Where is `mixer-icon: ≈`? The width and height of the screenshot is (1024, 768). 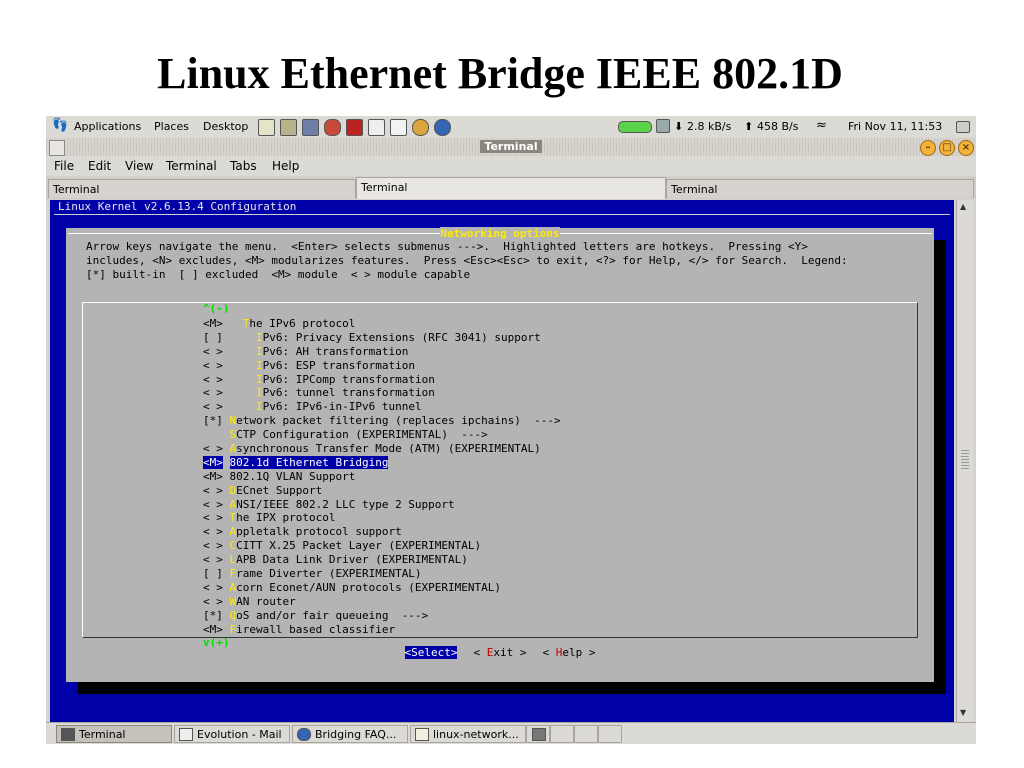 mixer-icon: ≈ is located at coordinates (821, 125).